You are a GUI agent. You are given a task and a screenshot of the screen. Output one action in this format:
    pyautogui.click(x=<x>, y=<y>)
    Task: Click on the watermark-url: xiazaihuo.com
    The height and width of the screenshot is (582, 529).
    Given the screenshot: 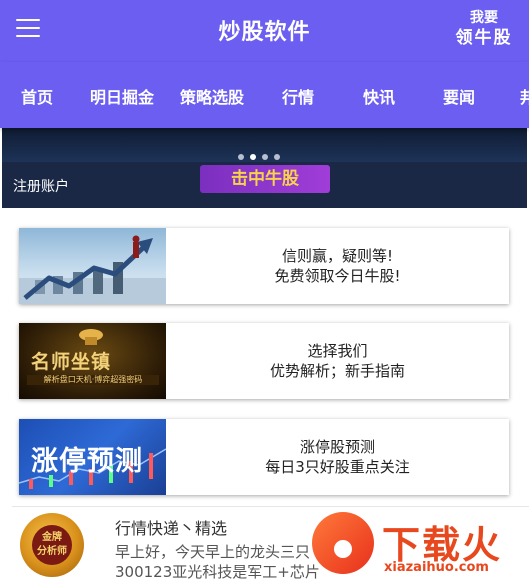 What is the action you would take?
    pyautogui.click(x=436, y=567)
    